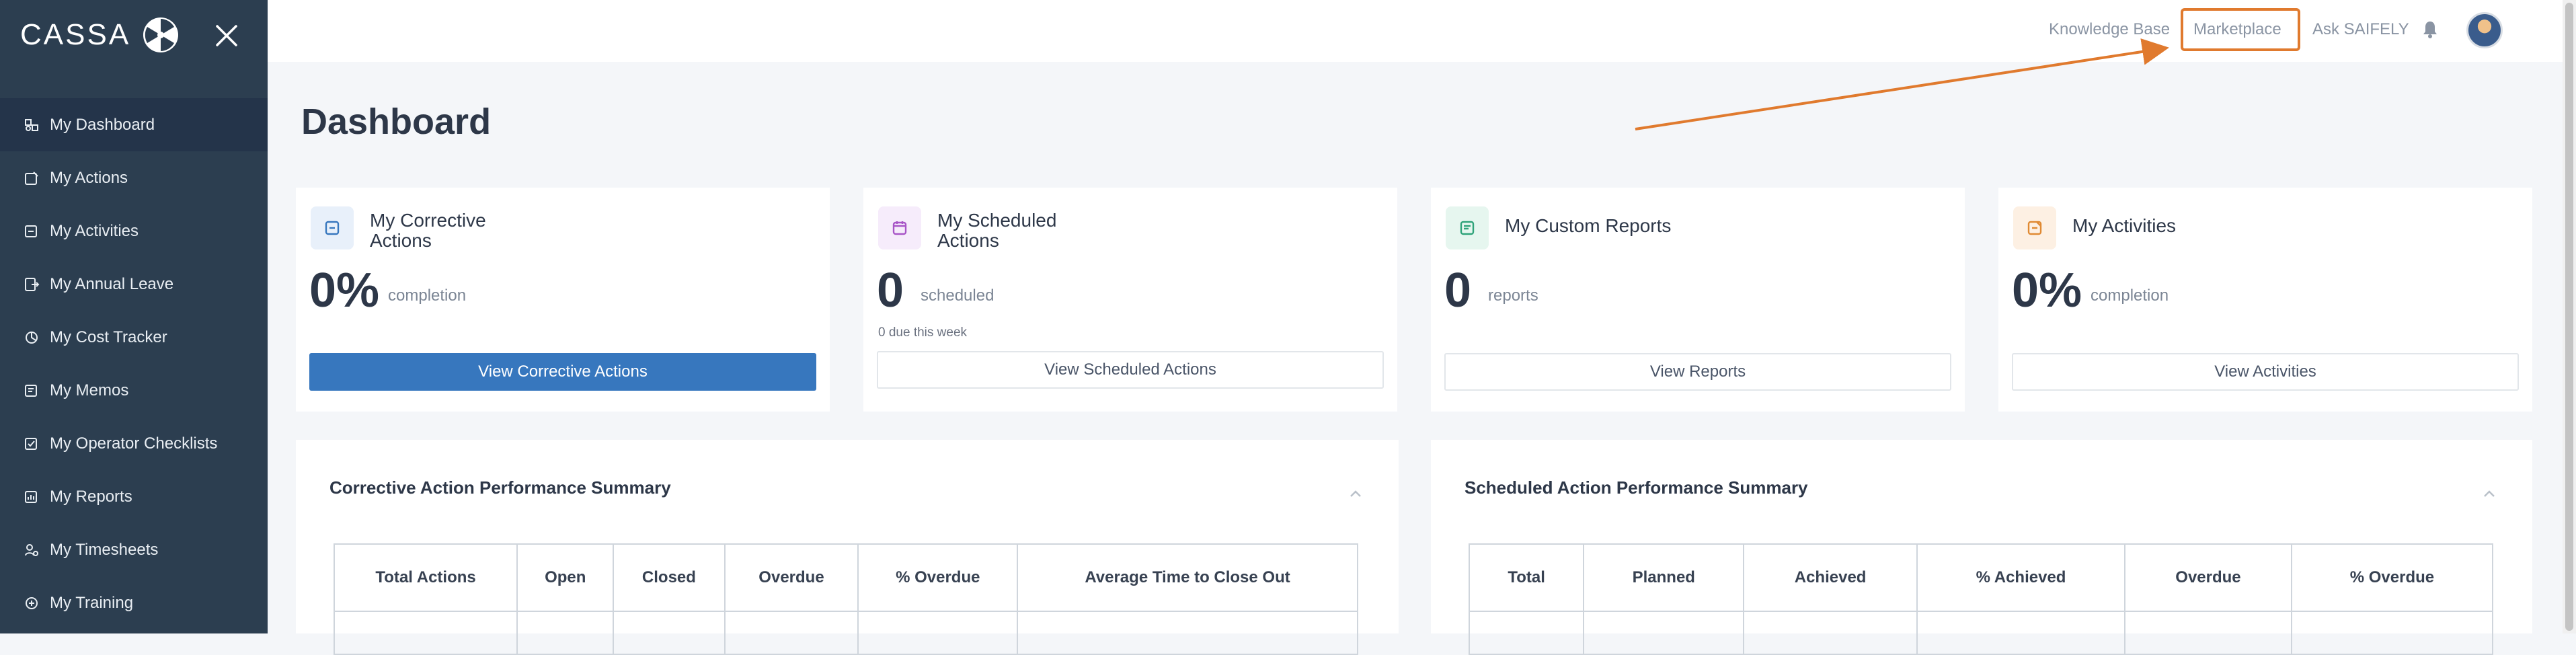  Describe the element at coordinates (32, 603) in the screenshot. I see `training-icon` at that location.